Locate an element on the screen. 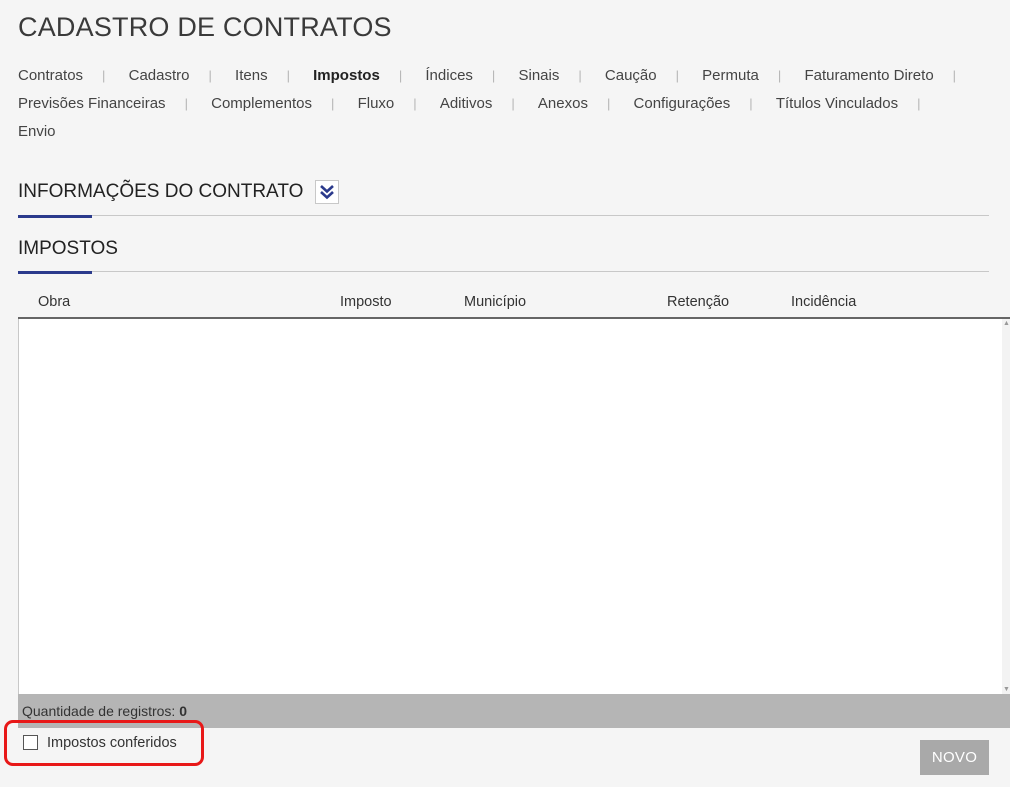 The height and width of the screenshot is (787, 1010). tab-anexos: Anexos is located at coordinates (563, 104).